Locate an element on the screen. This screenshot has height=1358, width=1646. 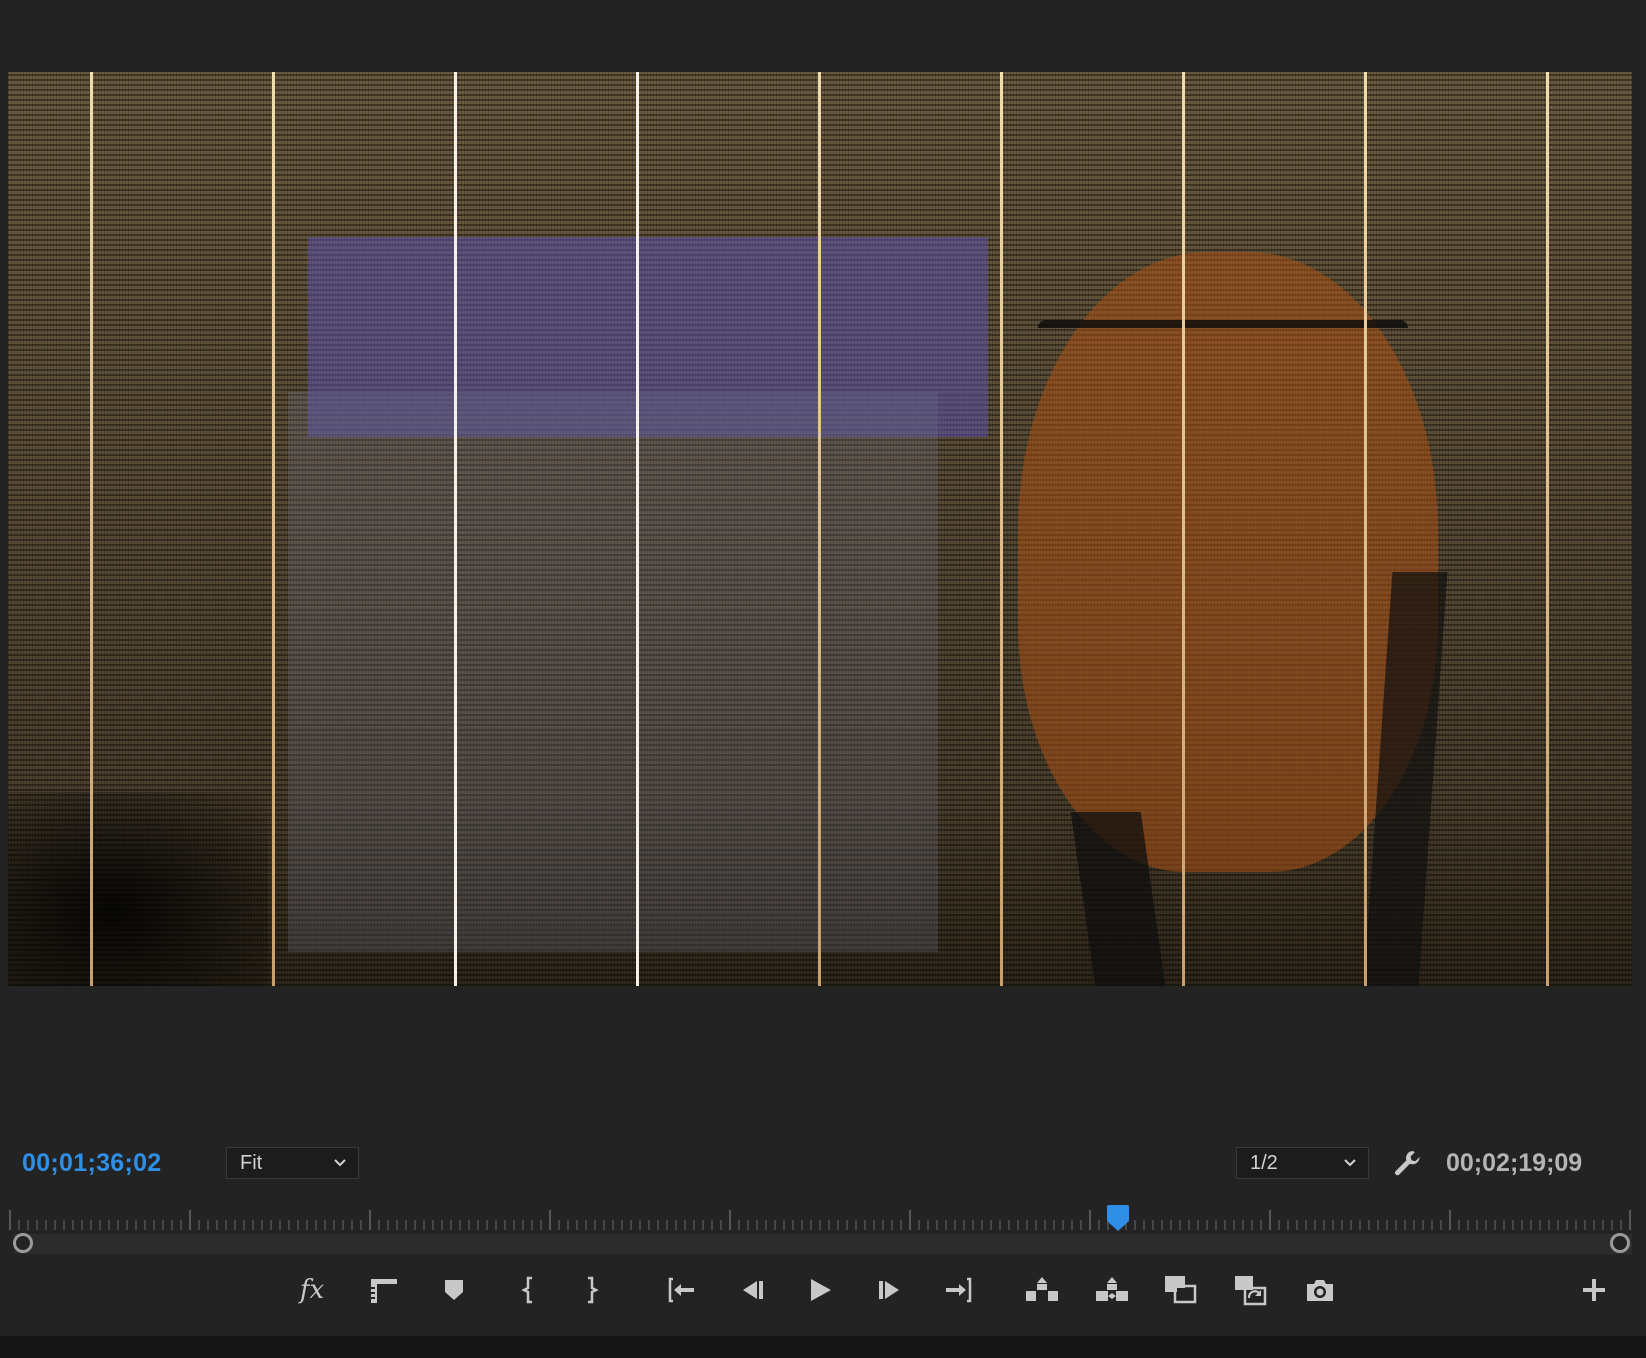
toggle-proxies-button is located at coordinates (1250, 1290).